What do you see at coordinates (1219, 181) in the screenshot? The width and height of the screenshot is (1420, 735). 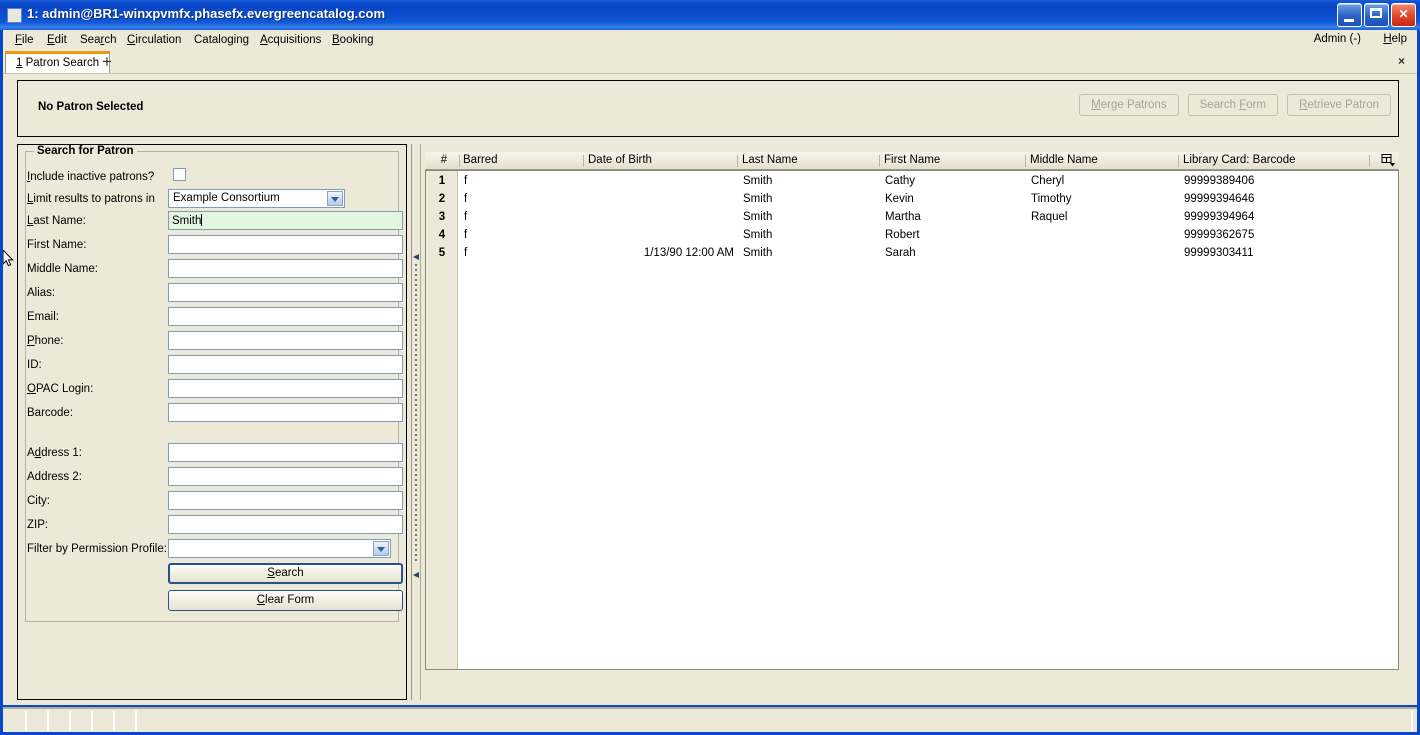 I see `cell-barcode: 99999389406` at bounding box center [1219, 181].